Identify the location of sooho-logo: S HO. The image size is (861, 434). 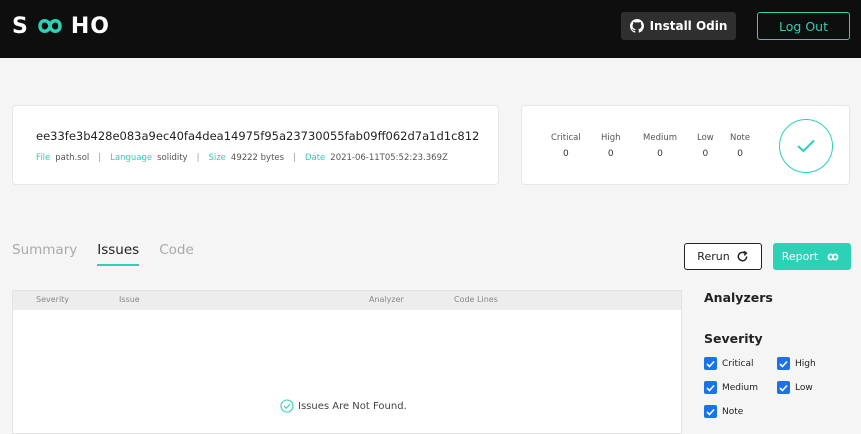
(61, 26).